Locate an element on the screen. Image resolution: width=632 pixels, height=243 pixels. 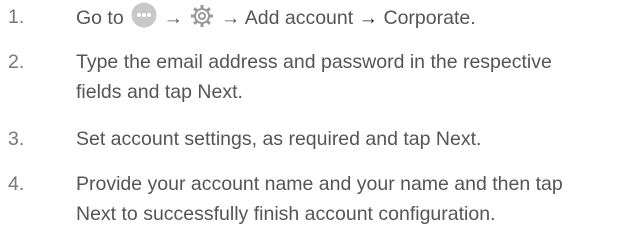
bold-arrow-icon: → is located at coordinates (368, 18).